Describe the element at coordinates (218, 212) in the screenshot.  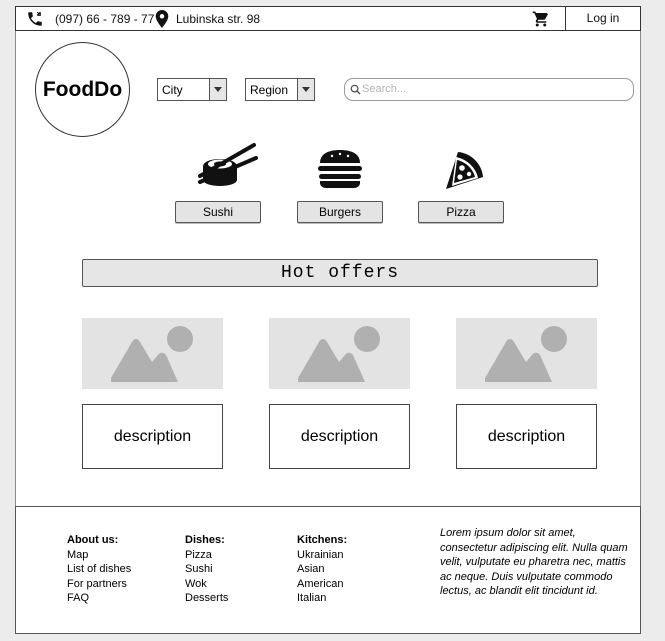
I see `category-sushi-button: Sushi` at that location.